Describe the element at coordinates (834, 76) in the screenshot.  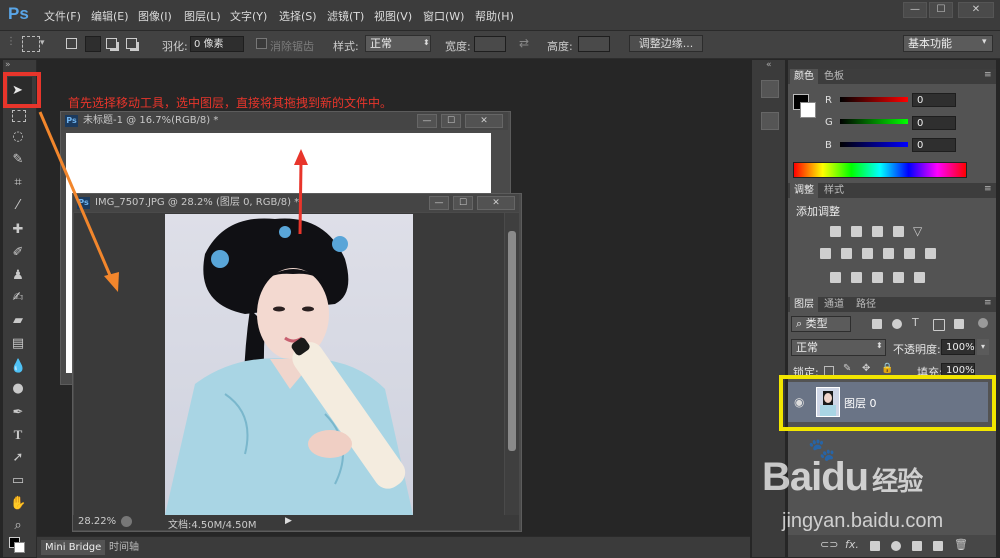
I see `tab-swatches: 色板` at that location.